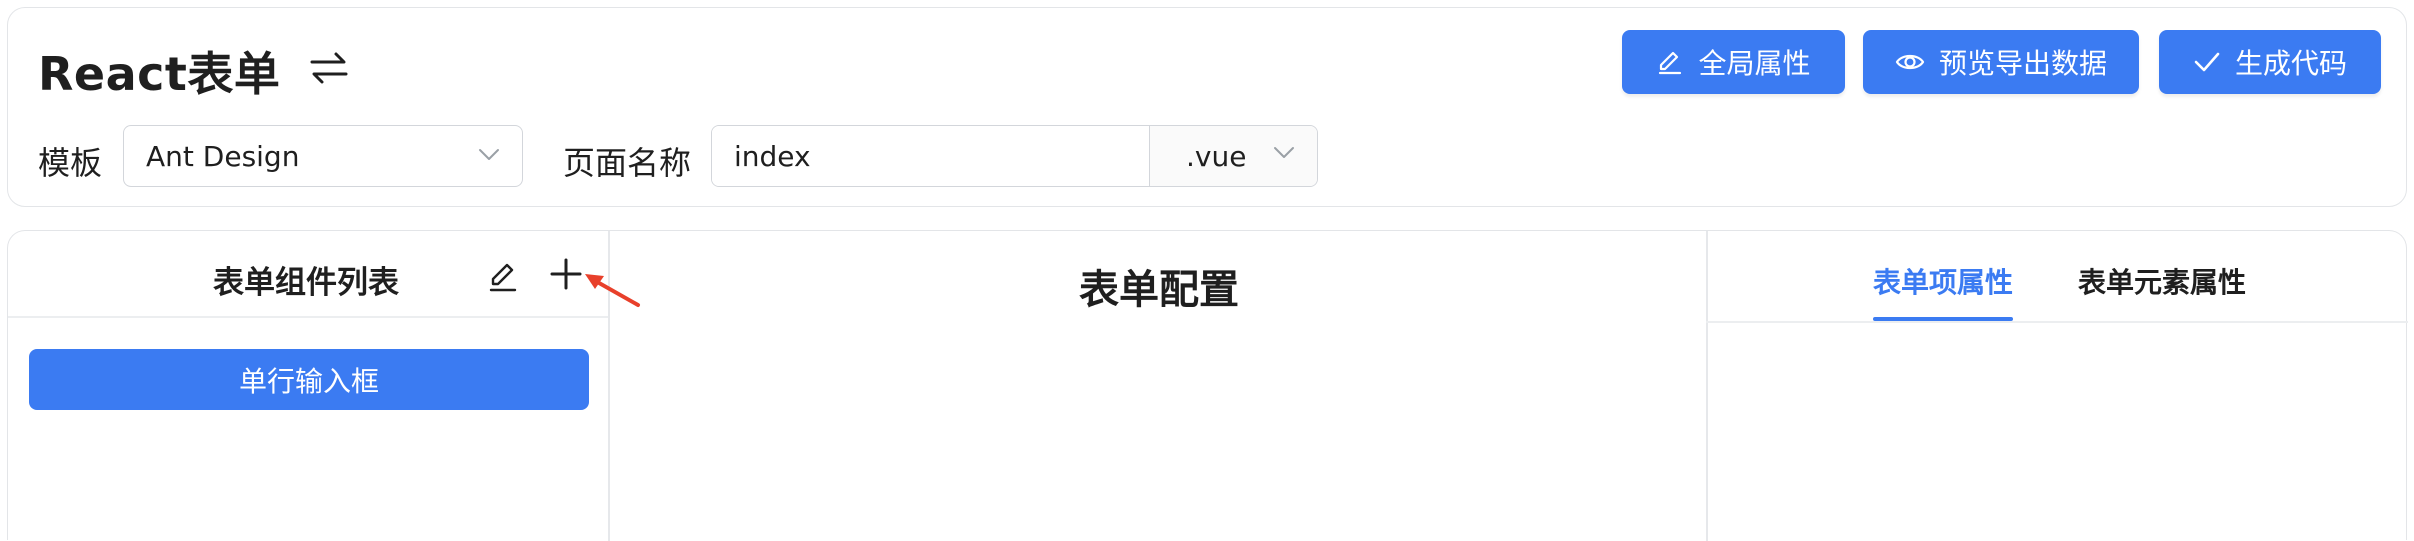  Describe the element at coordinates (566, 274) in the screenshot. I see `plus-icon` at that location.